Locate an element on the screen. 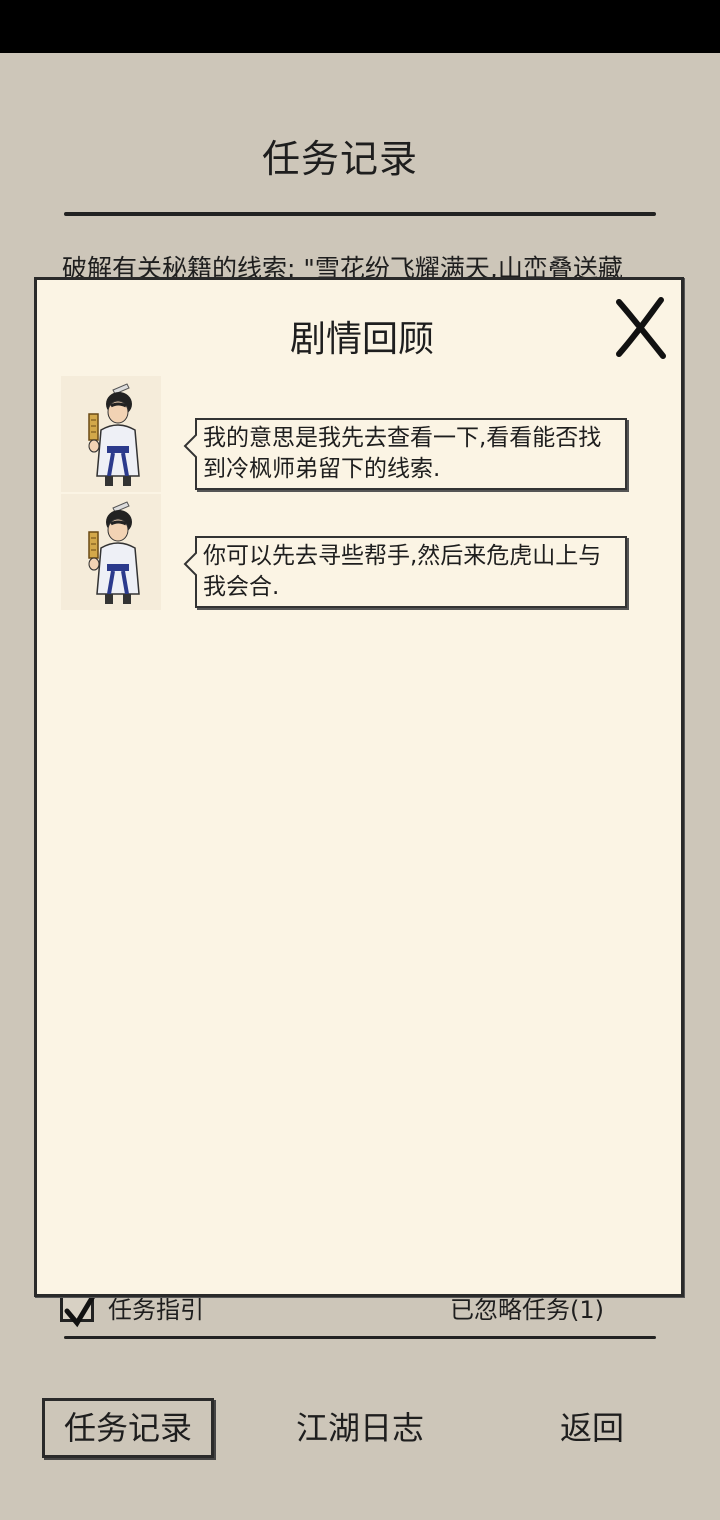  speech-bubble: 我的意思是我先去查看一下,看看能否找到冷枫师弟留下的线索. is located at coordinates (405, 454).